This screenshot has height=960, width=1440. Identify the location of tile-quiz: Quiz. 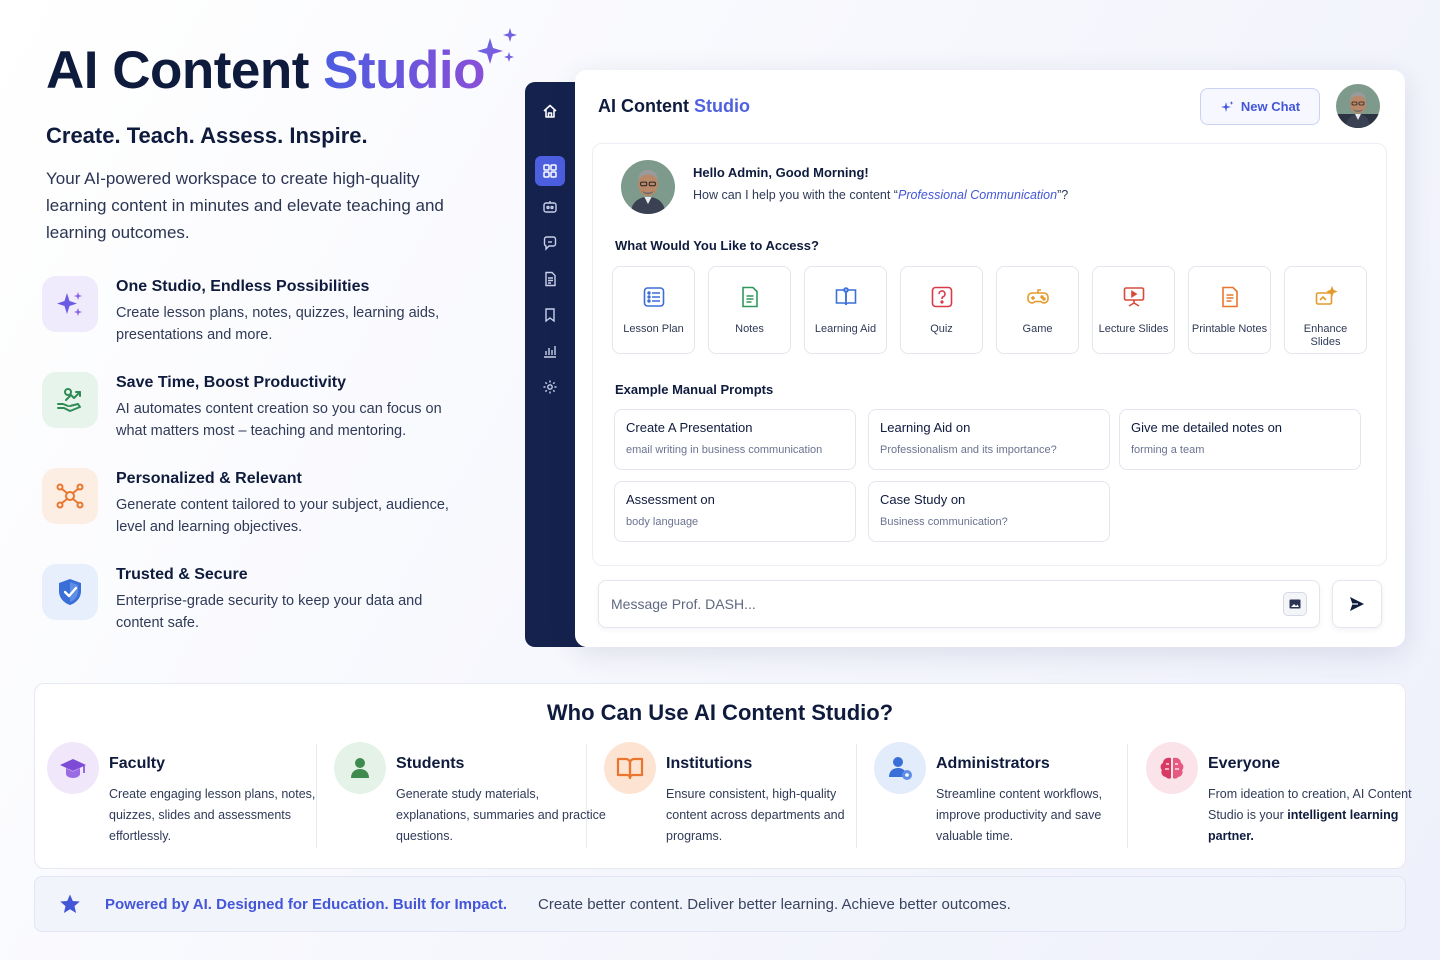
(941, 310).